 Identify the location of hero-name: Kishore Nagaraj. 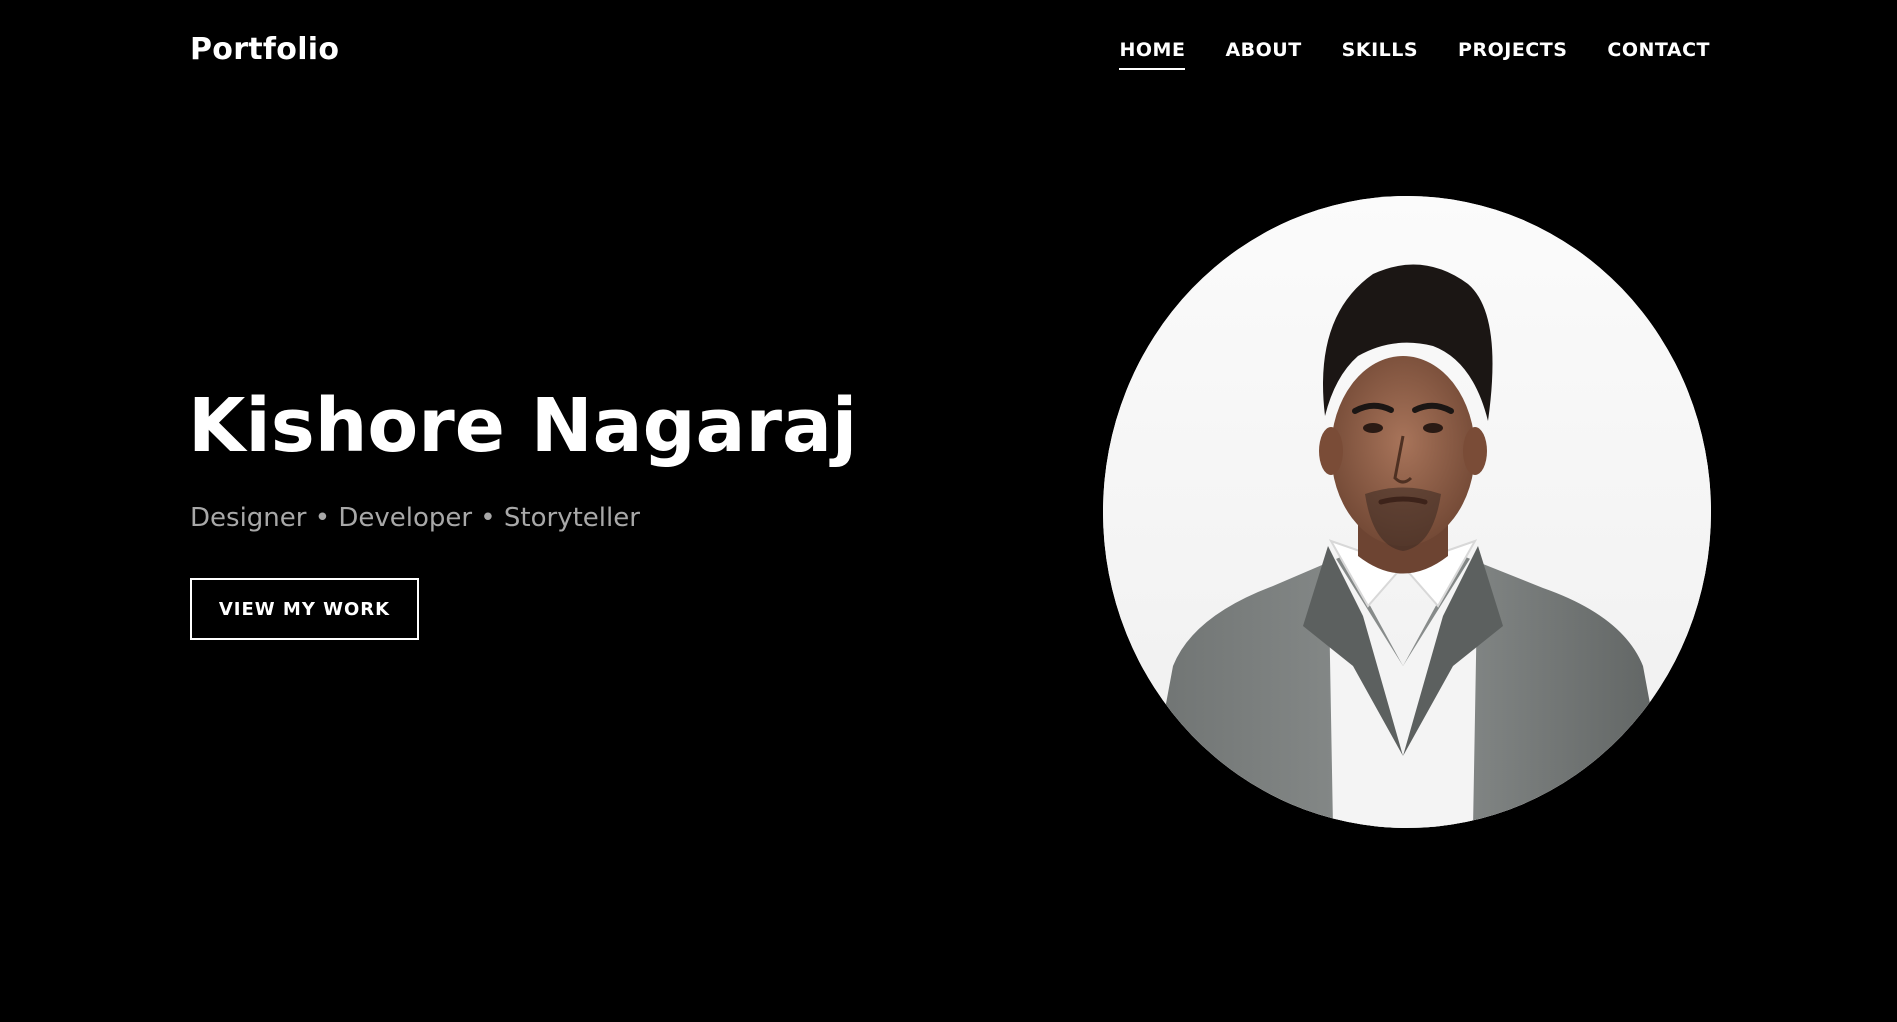
(523, 426).